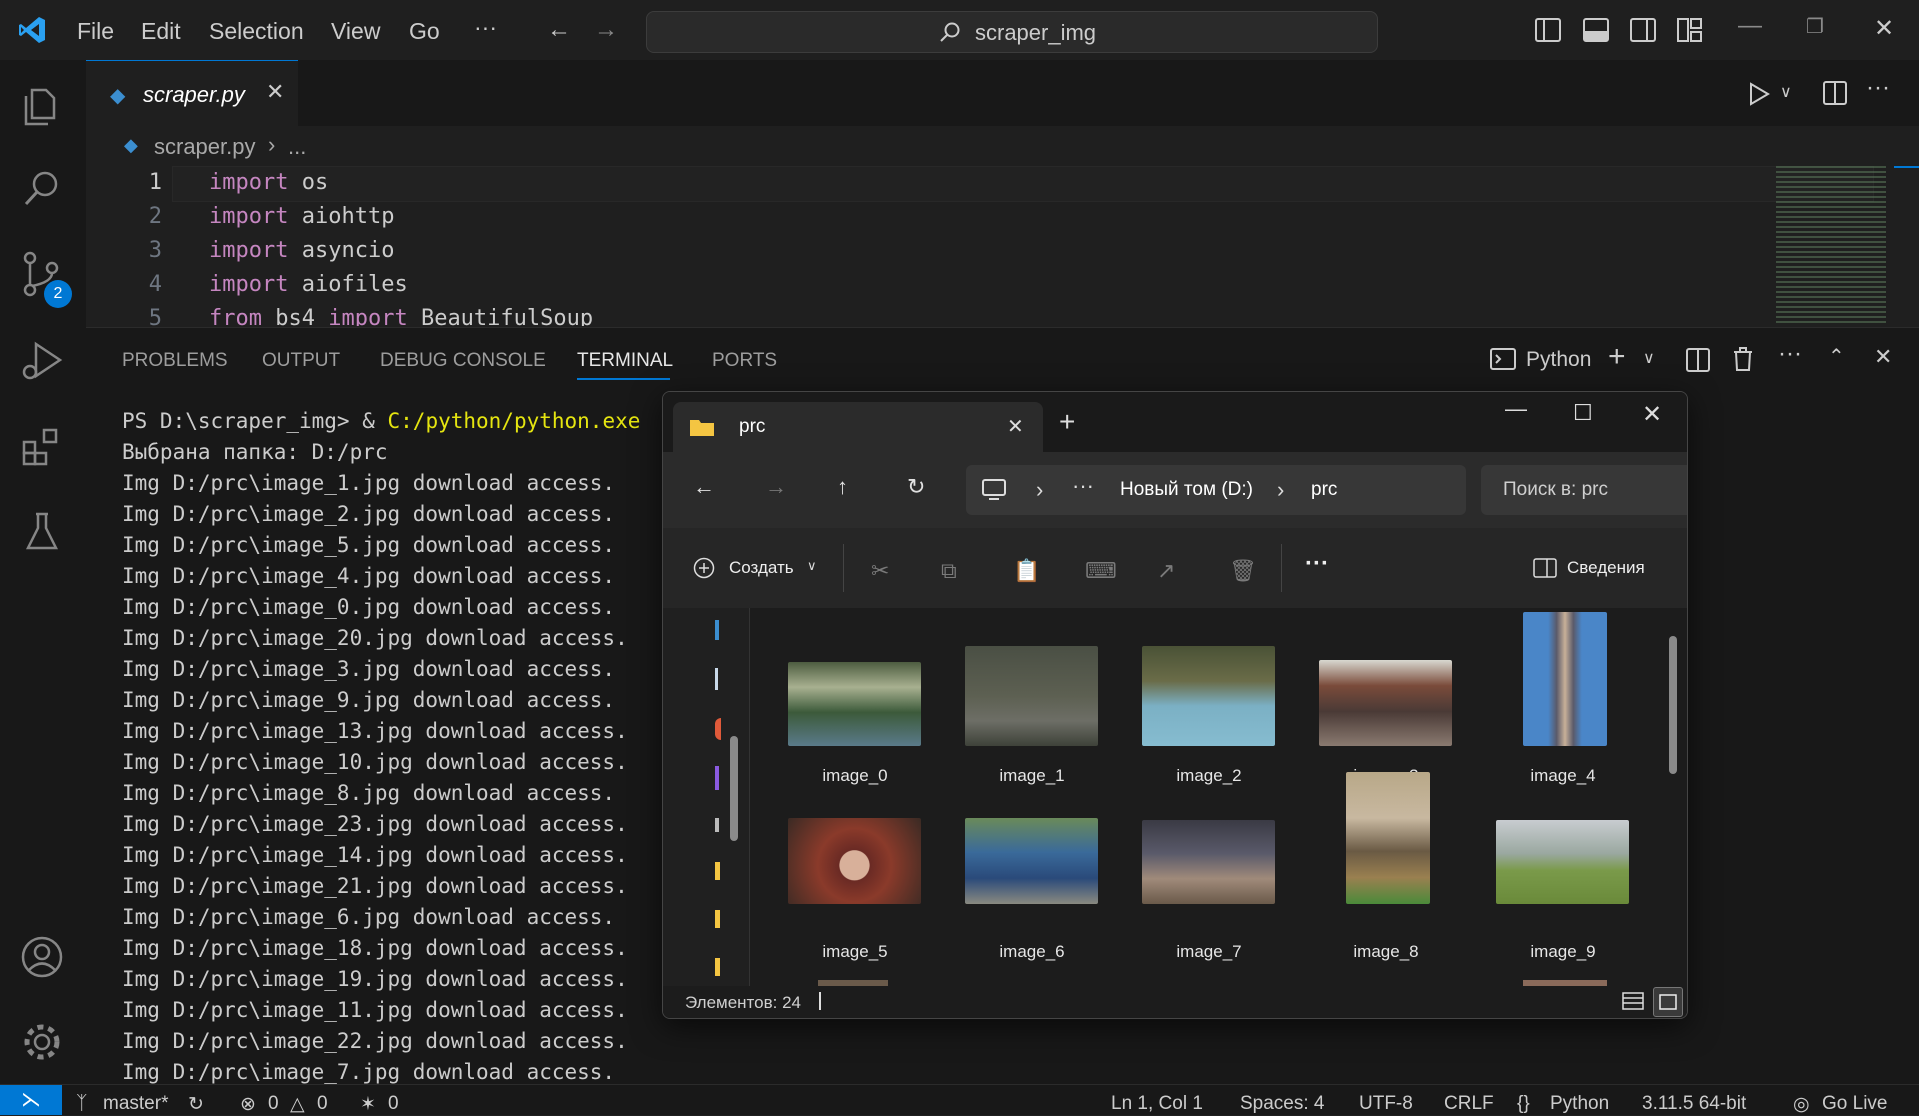  I want to click on run-dropdown-icon: ∨, so click(1786, 92).